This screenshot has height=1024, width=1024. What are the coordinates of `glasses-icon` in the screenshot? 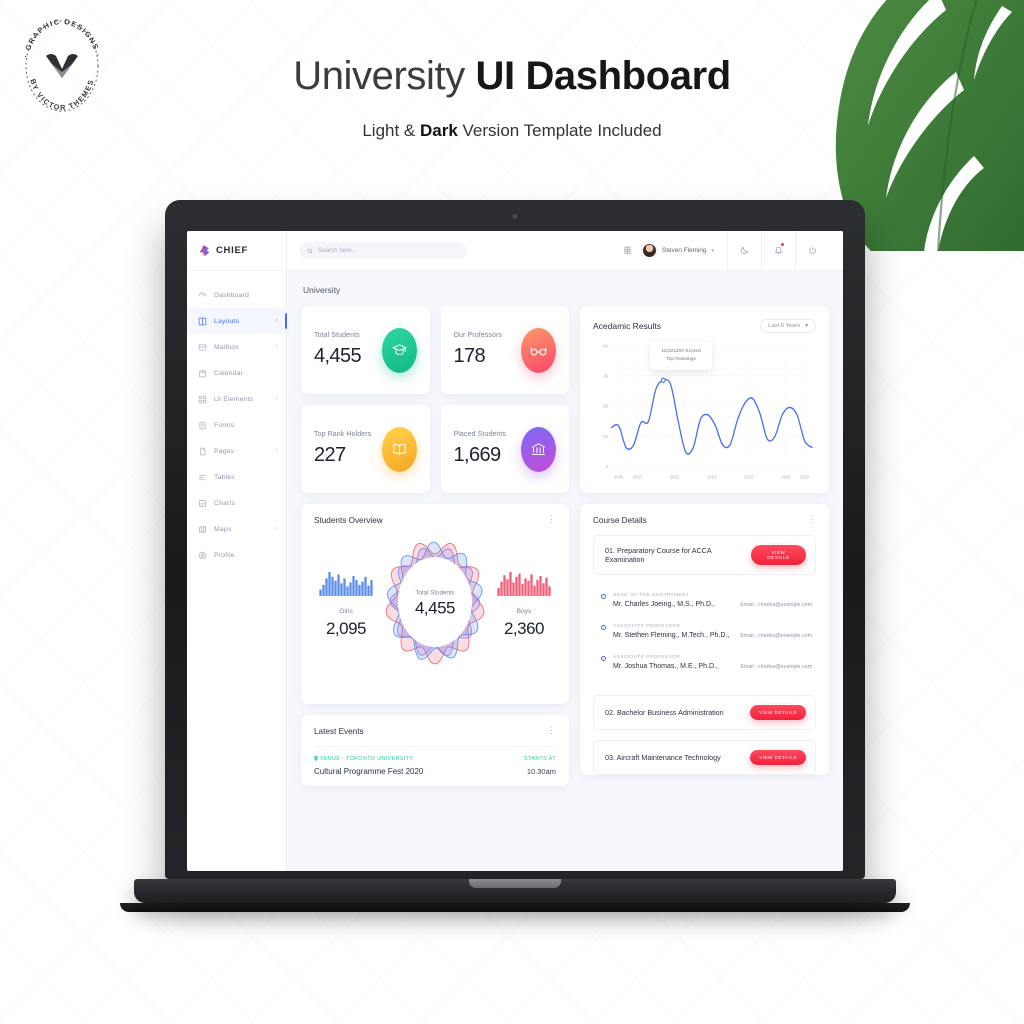 It's located at (538, 350).